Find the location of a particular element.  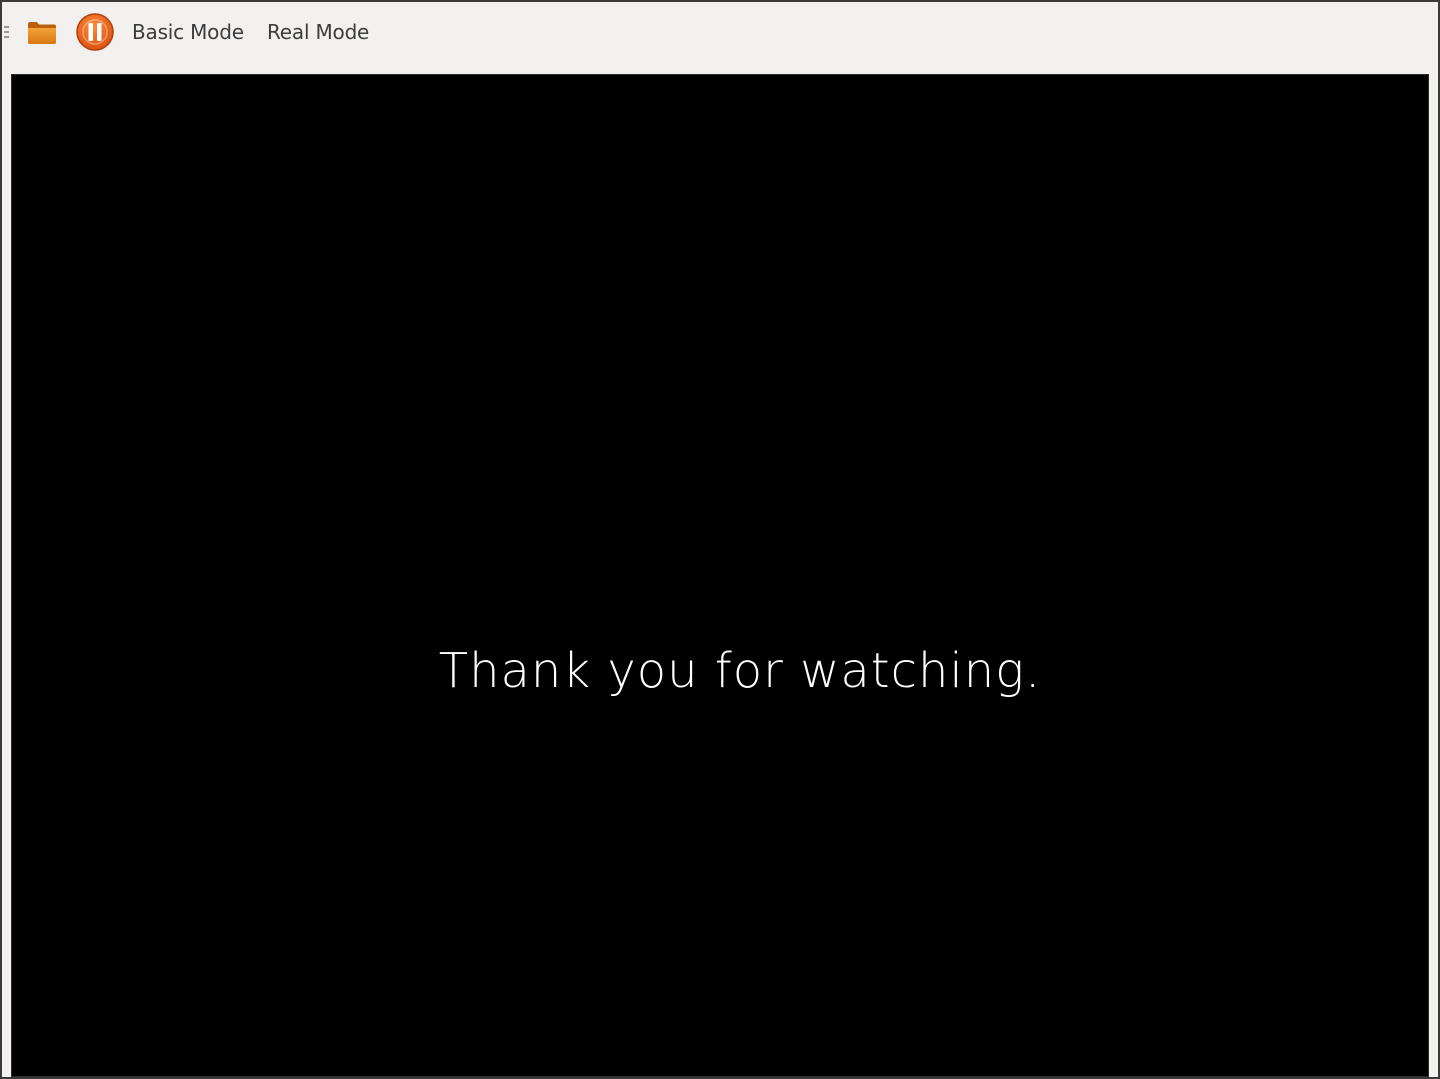

slide-message: Thank you for watching. is located at coordinates (740, 671).